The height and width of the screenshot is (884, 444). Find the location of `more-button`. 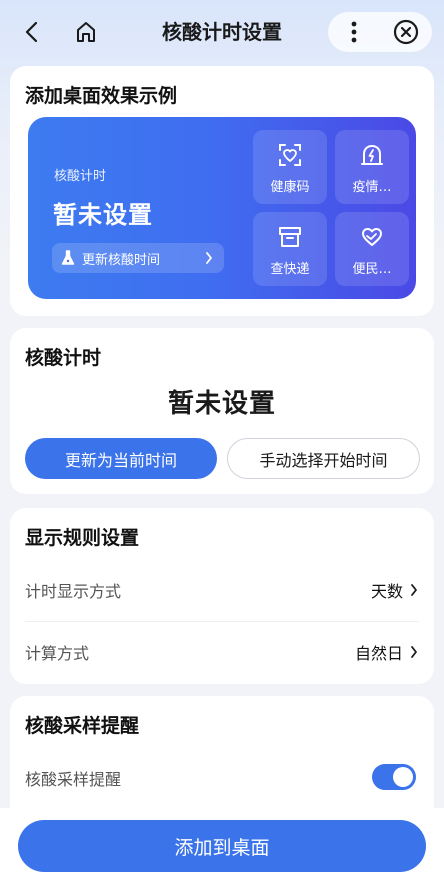

more-button is located at coordinates (354, 32).